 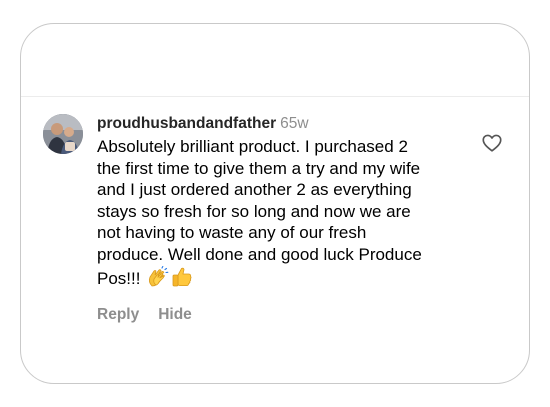 I want to click on avatar, so click(x=63, y=134).